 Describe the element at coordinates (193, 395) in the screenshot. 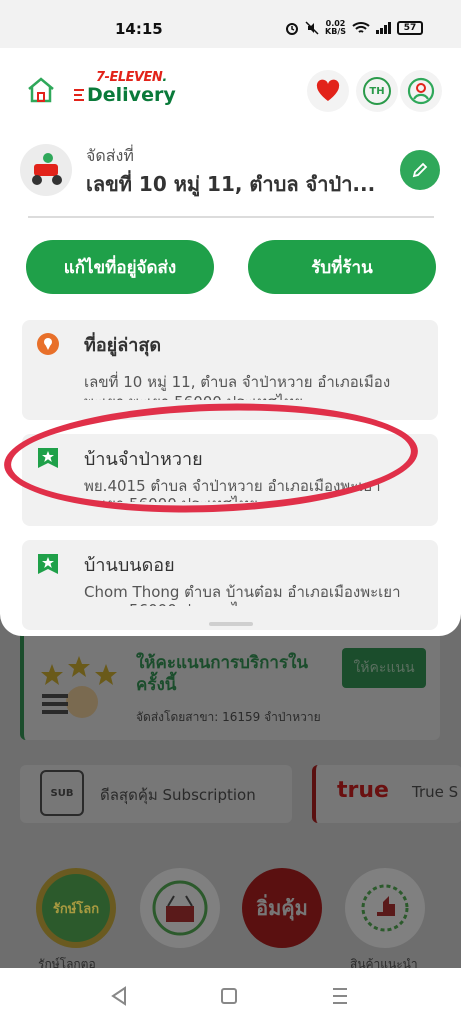

I see `address-line: พะเยา พะเยา 56000 ประเทศไทย` at that location.